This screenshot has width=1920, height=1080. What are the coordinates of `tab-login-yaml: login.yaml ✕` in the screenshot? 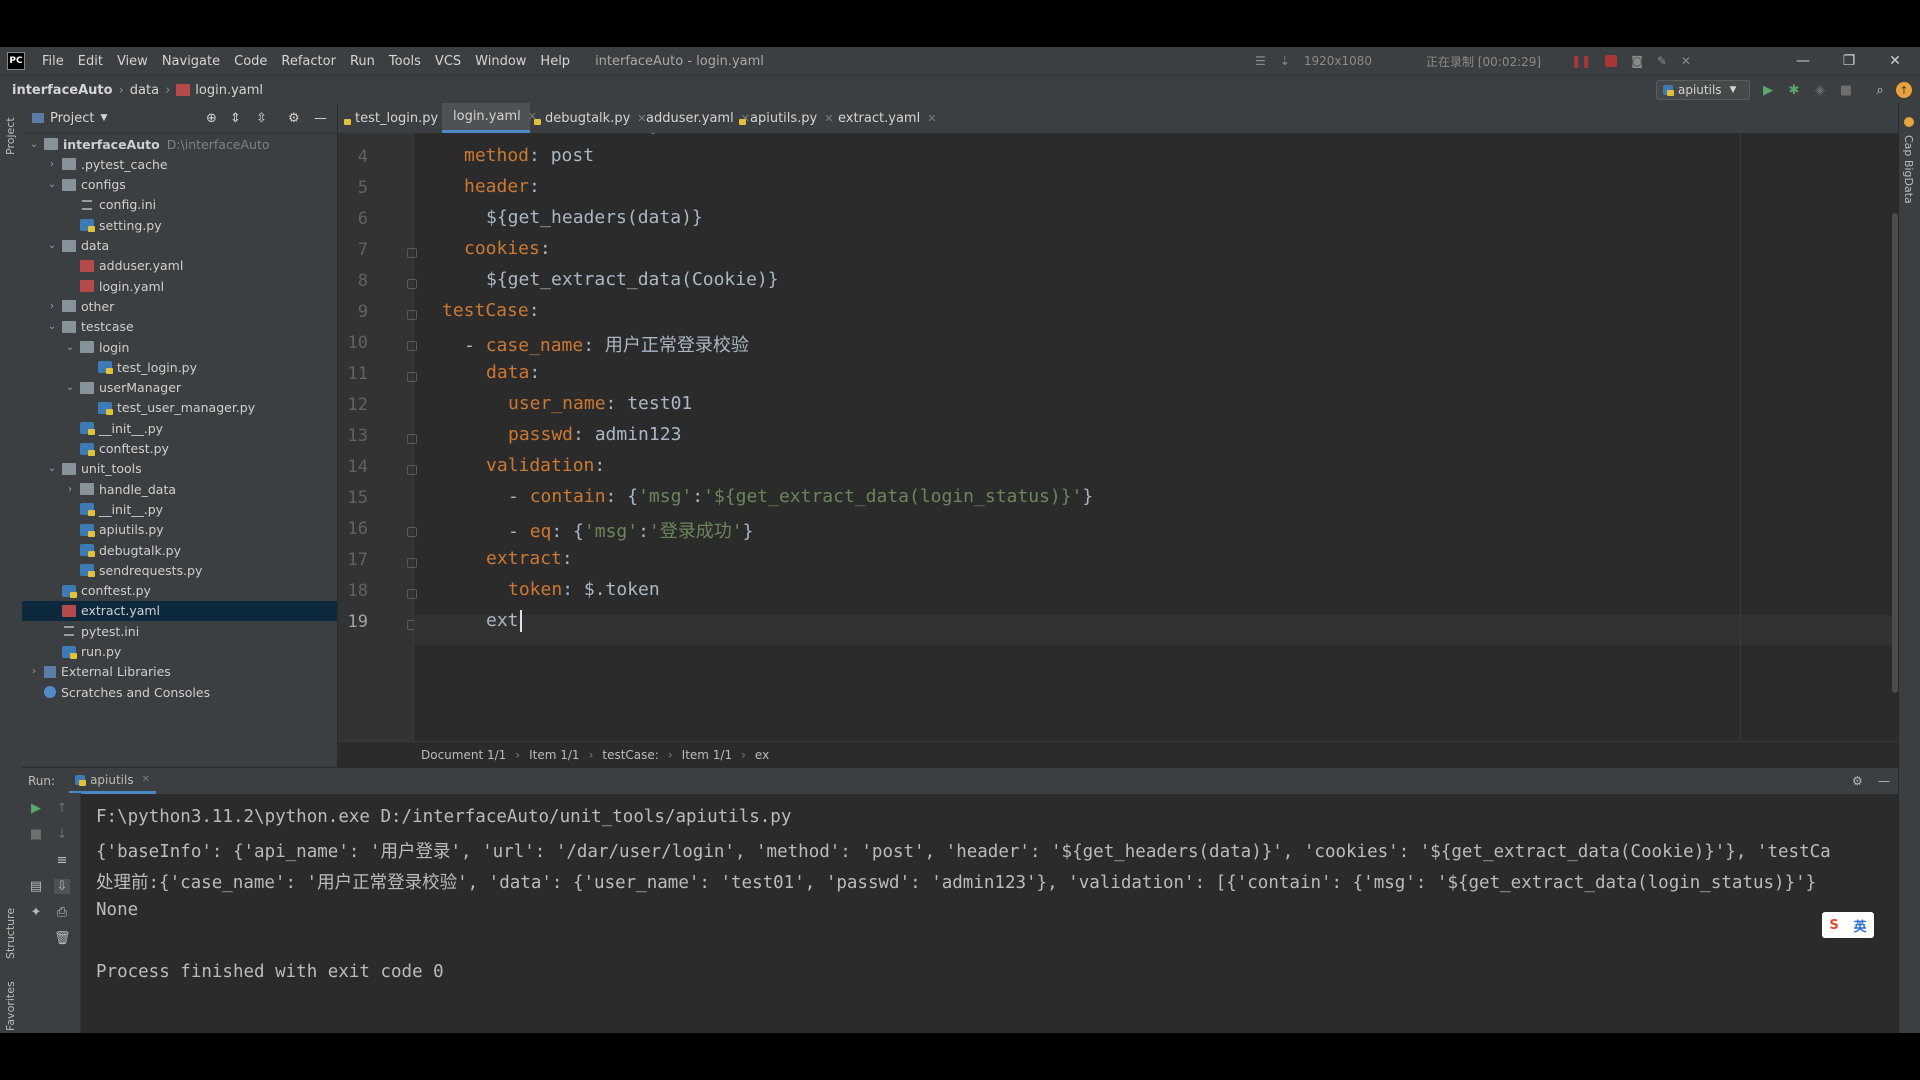 It's located at (489, 118).